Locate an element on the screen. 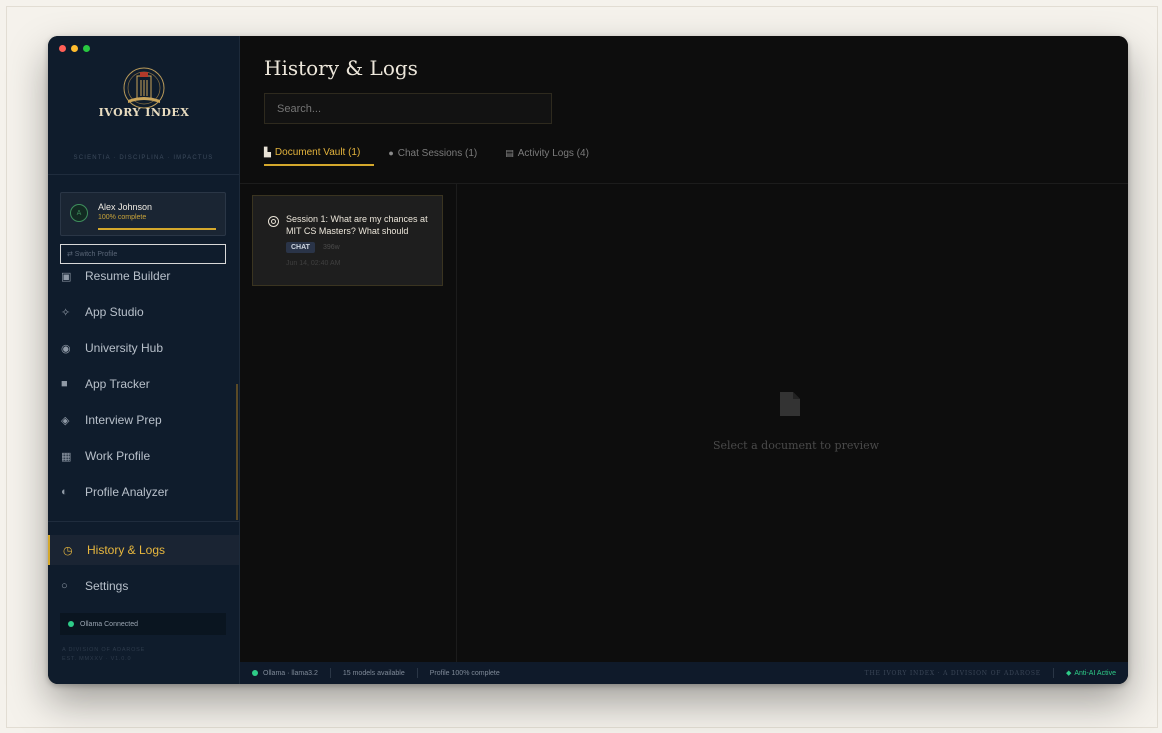  sidebar-item-label: Profile Analyzer is located at coordinates (127, 492).